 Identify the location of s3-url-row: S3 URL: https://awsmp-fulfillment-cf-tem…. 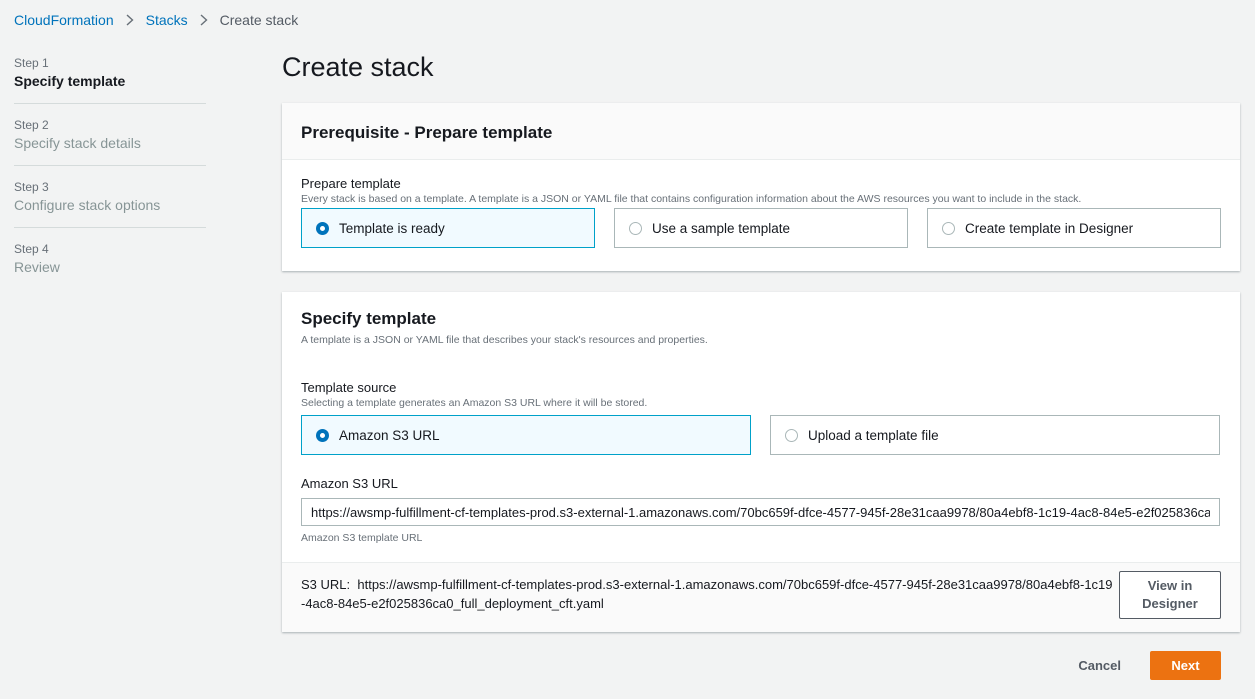
(761, 597).